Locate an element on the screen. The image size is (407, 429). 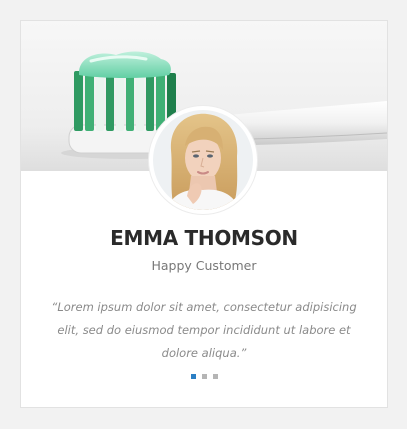
slider-pagination is located at coordinates (204, 376).